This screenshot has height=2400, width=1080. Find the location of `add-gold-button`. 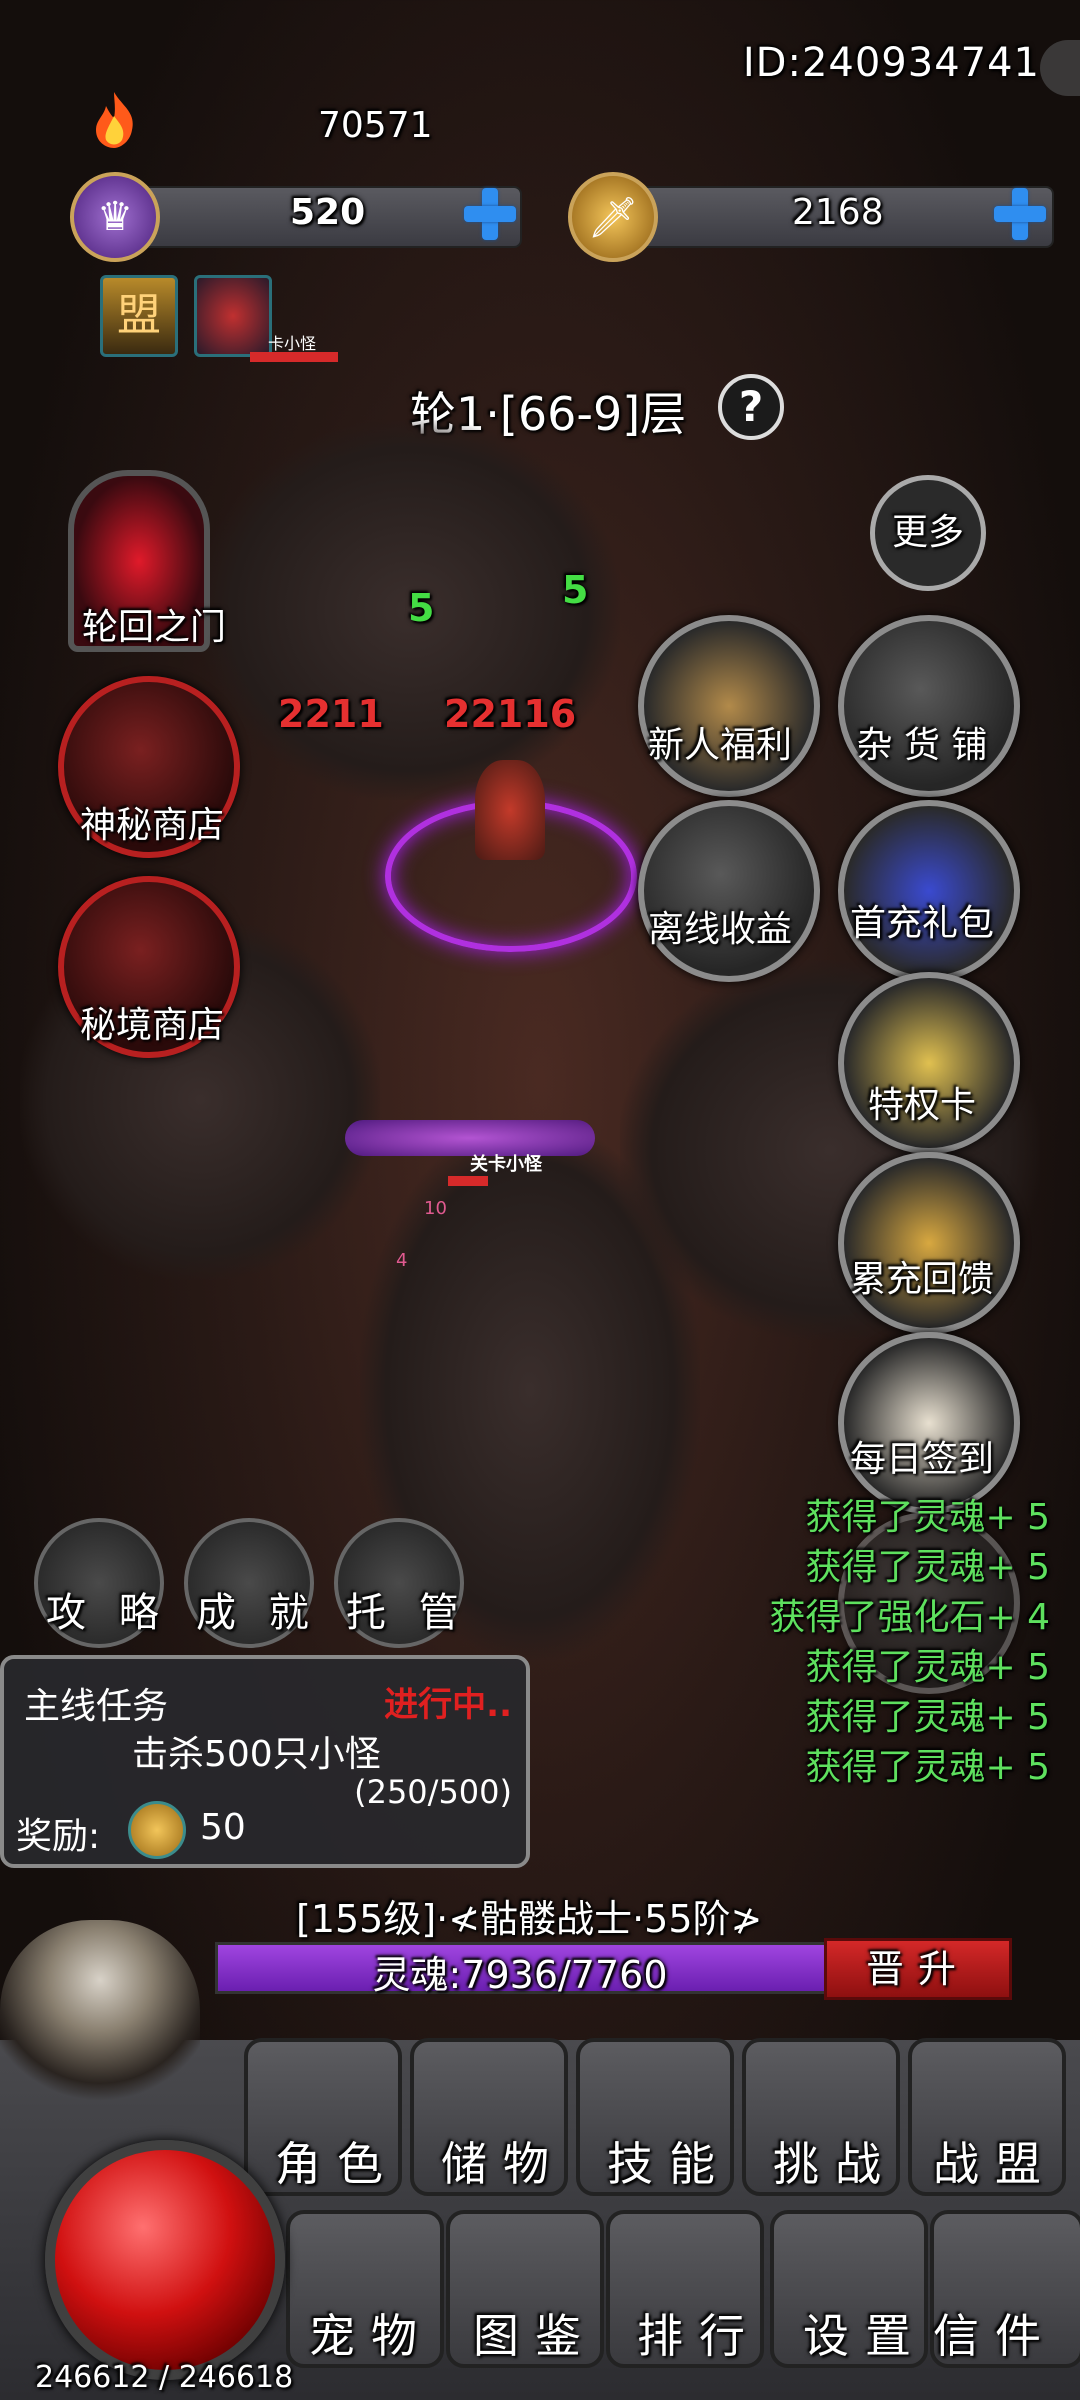

add-gold-button is located at coordinates (1020, 214).